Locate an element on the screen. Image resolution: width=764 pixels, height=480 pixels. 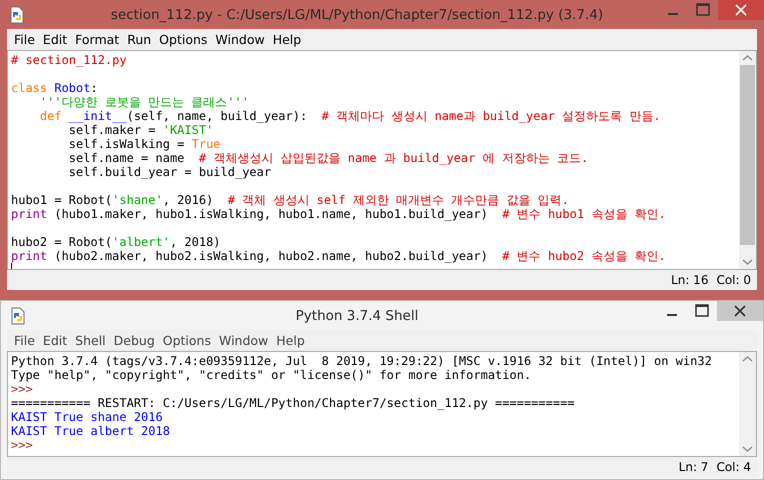
code-line: # section_112.py is located at coordinates (69, 60).